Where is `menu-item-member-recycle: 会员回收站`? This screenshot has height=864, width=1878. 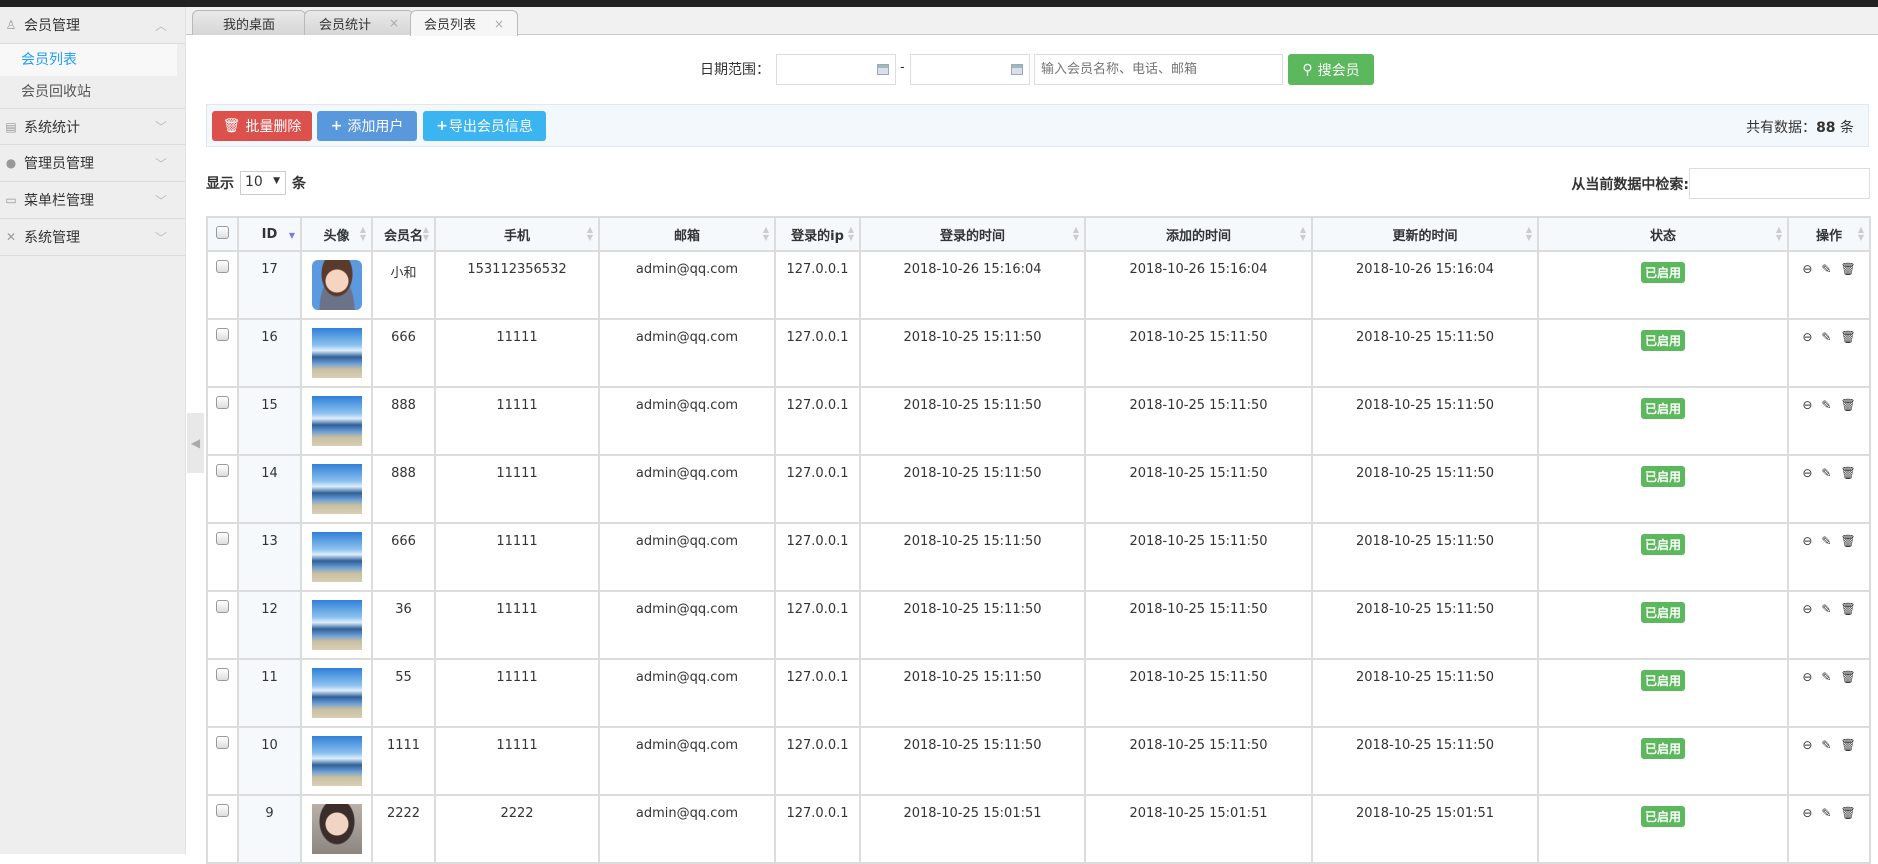
menu-item-member-recycle: 会员回收站 is located at coordinates (92, 92).